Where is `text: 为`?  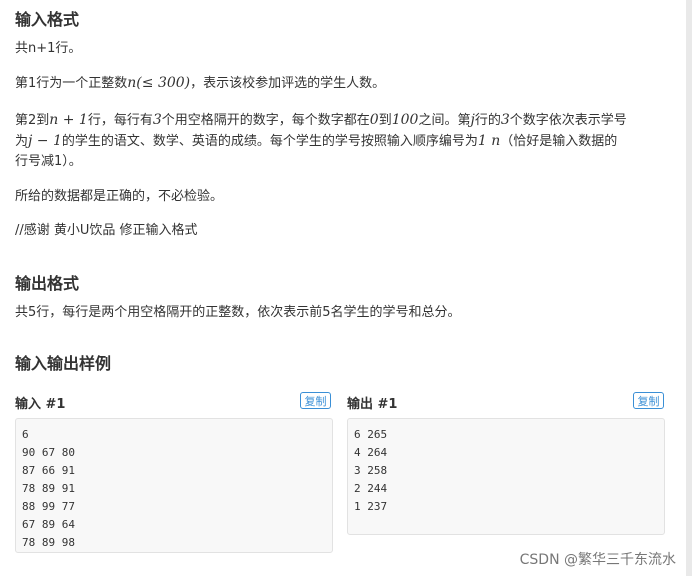 text: 为 is located at coordinates (22, 141).